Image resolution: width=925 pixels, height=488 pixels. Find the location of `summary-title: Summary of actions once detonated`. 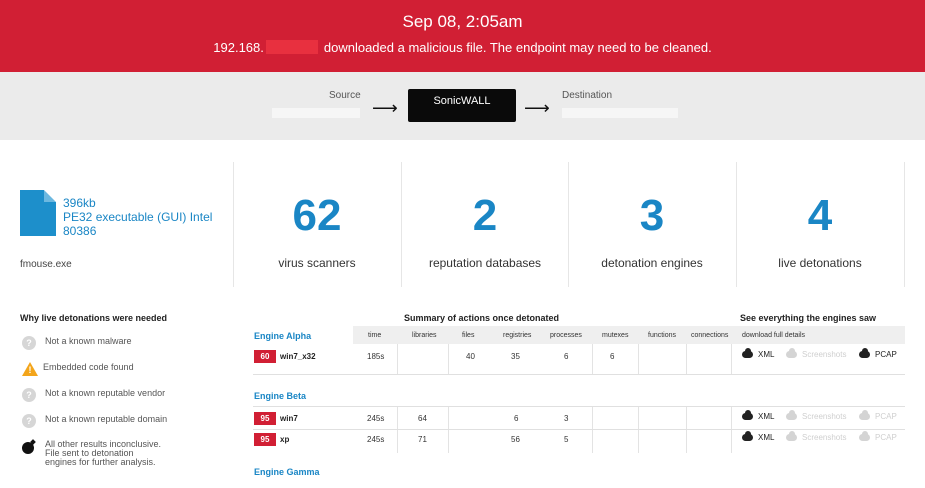

summary-title: Summary of actions once detonated is located at coordinates (482, 318).